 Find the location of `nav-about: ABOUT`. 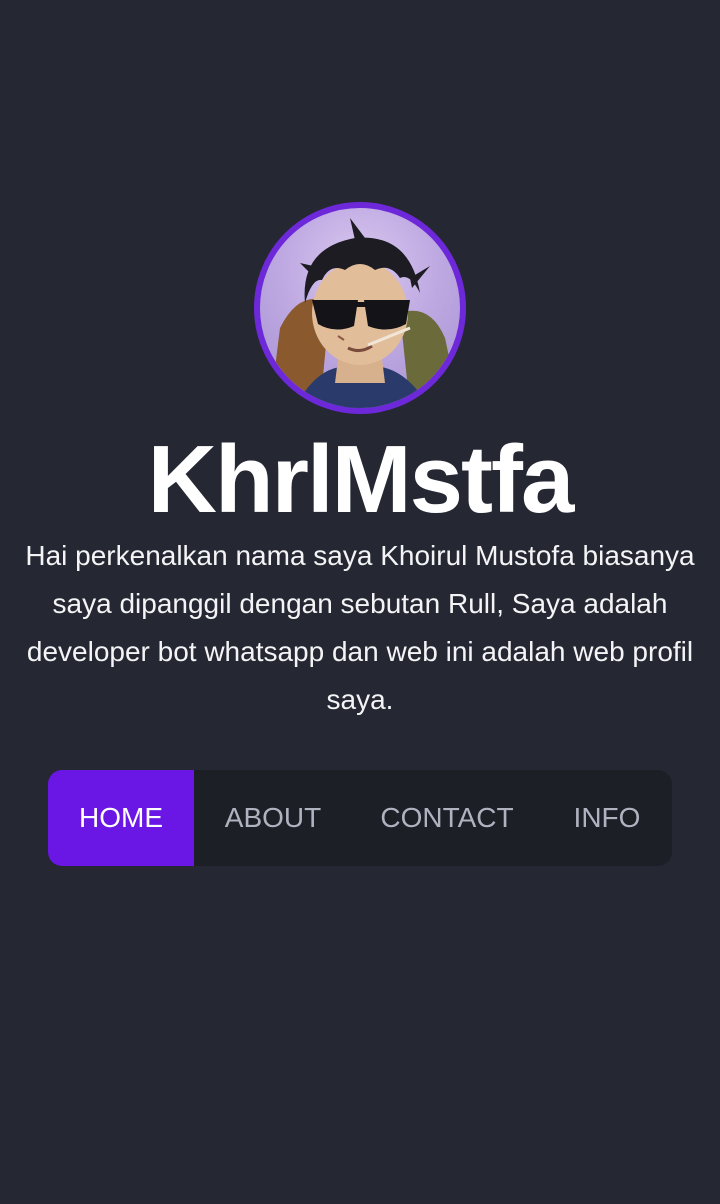

nav-about: ABOUT is located at coordinates (273, 818).